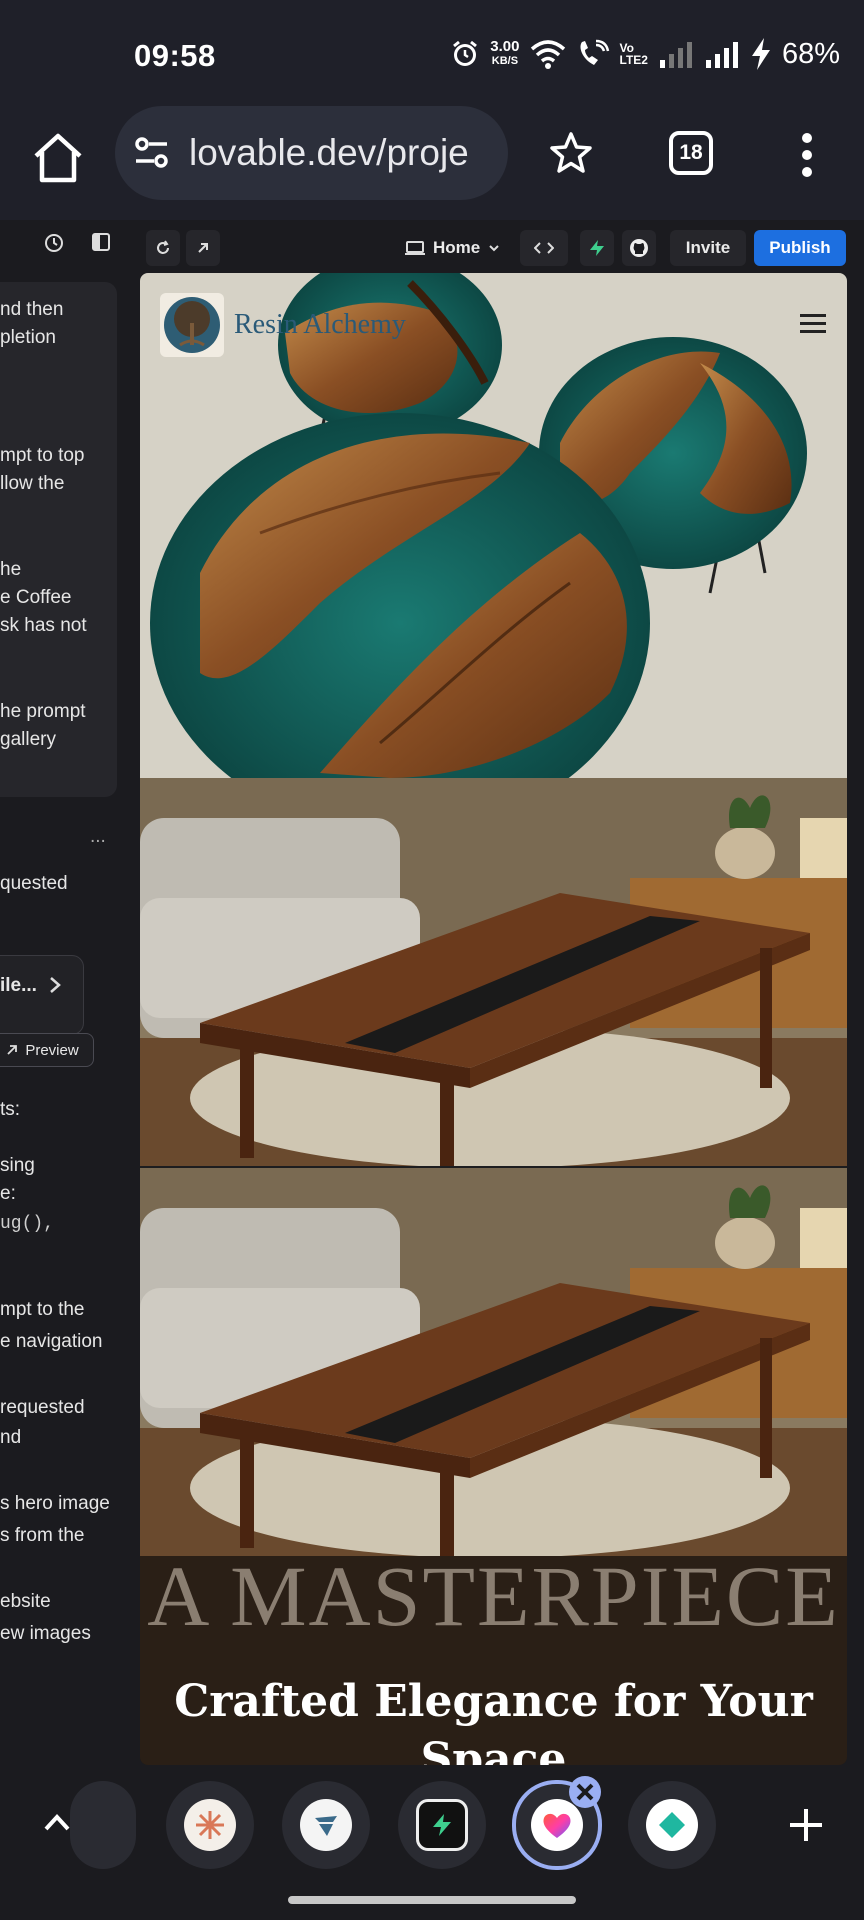 The height and width of the screenshot is (1920, 864). What do you see at coordinates (42, 455) in the screenshot?
I see `chat-line: mpt to top` at bounding box center [42, 455].